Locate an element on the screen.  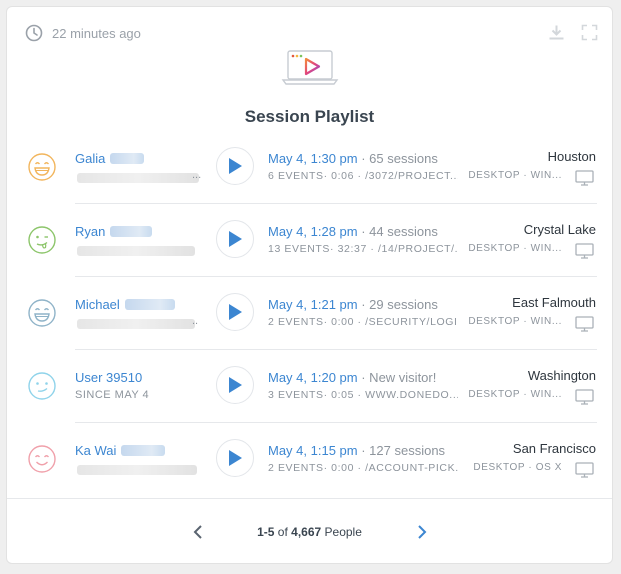
smiling-face-icon is located at coordinates (42, 459).